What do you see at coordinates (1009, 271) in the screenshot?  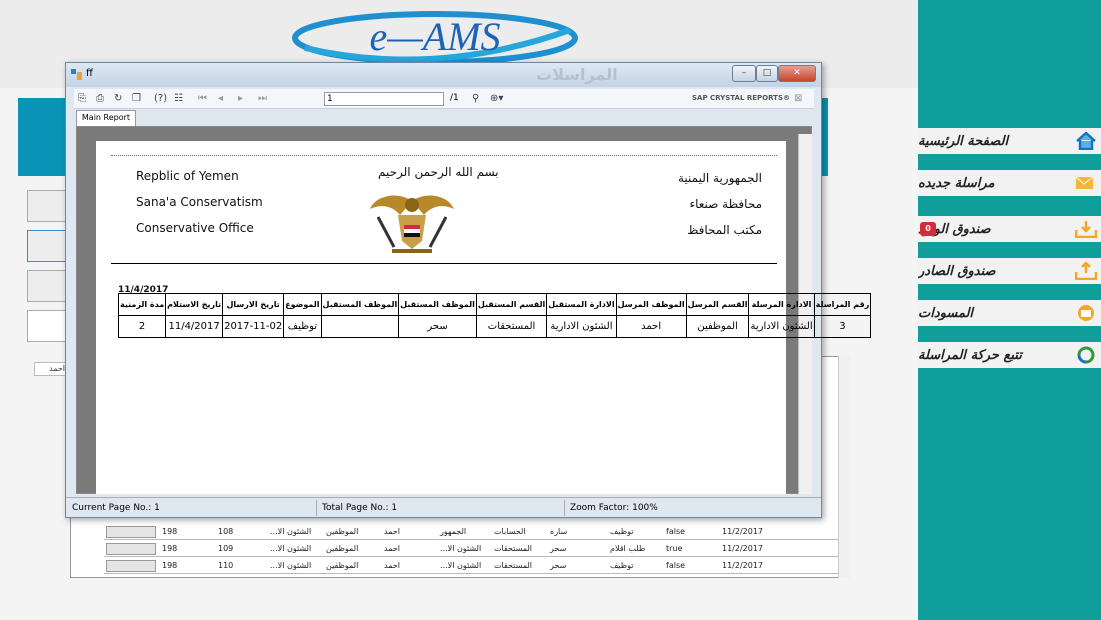 I see `nav-outbox: صندوق الصادر` at bounding box center [1009, 271].